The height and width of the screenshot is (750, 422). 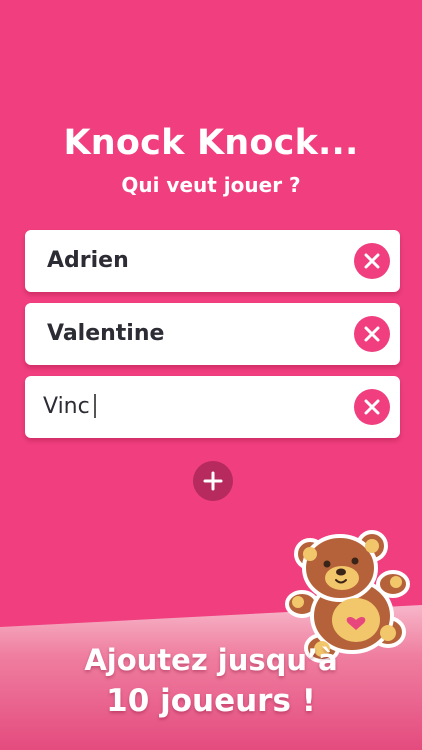 What do you see at coordinates (94, 405) in the screenshot?
I see `text-caret` at bounding box center [94, 405].